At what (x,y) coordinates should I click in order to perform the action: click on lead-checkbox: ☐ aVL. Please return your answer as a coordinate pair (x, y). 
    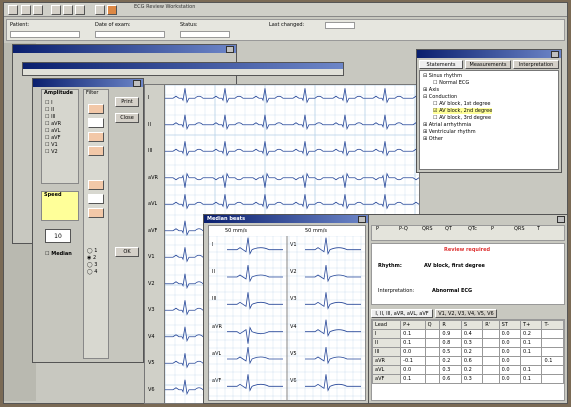
    Looking at the image, I should click on (61, 131).